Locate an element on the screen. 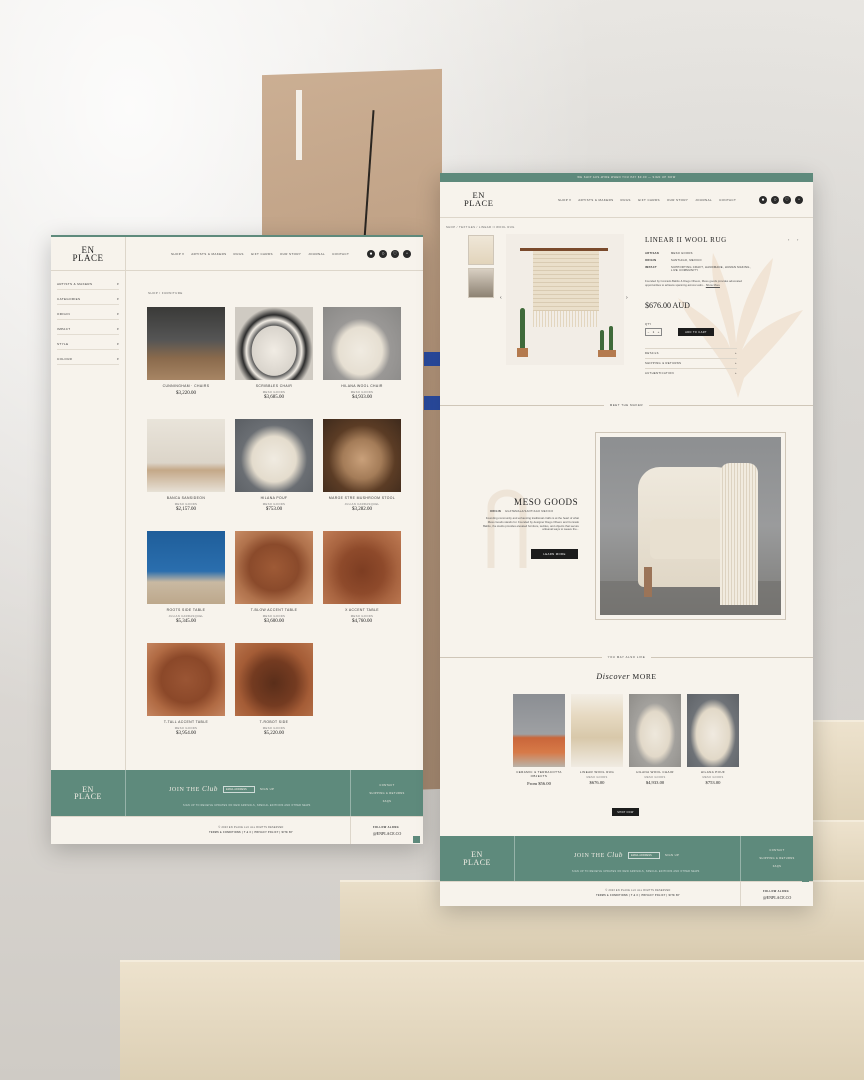  breadcrumb: SHOP / FURNITURE is located at coordinates (165, 293).